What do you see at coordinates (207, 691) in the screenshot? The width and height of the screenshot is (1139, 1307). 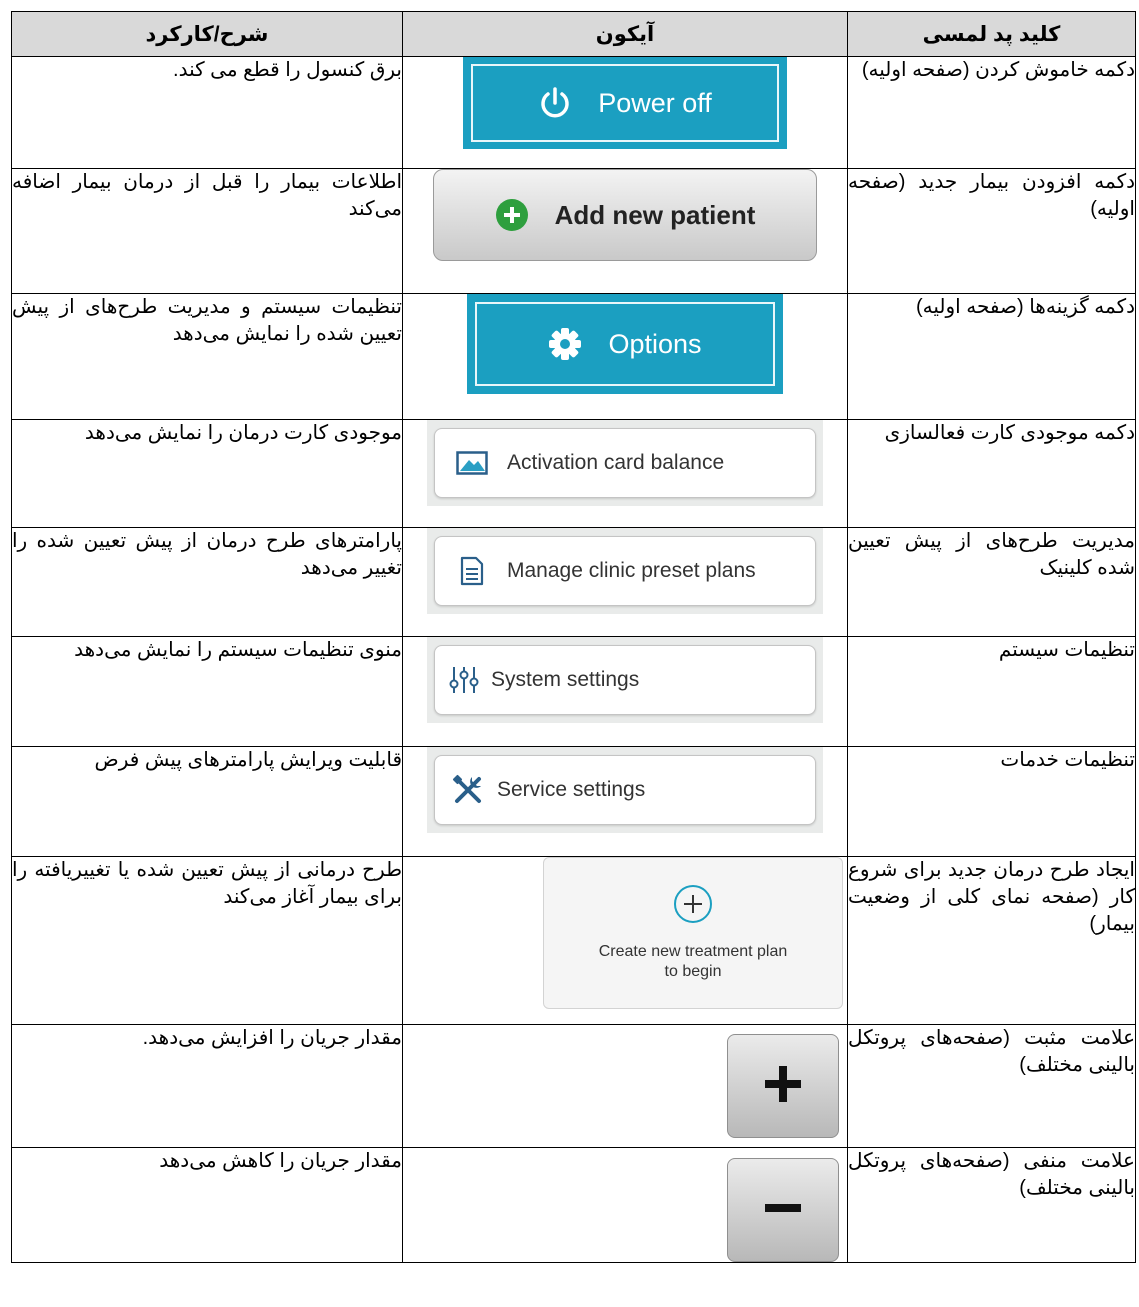 I see `row-description: منوی تنظیمات سیستم را نمایش می‌دهد` at bounding box center [207, 691].